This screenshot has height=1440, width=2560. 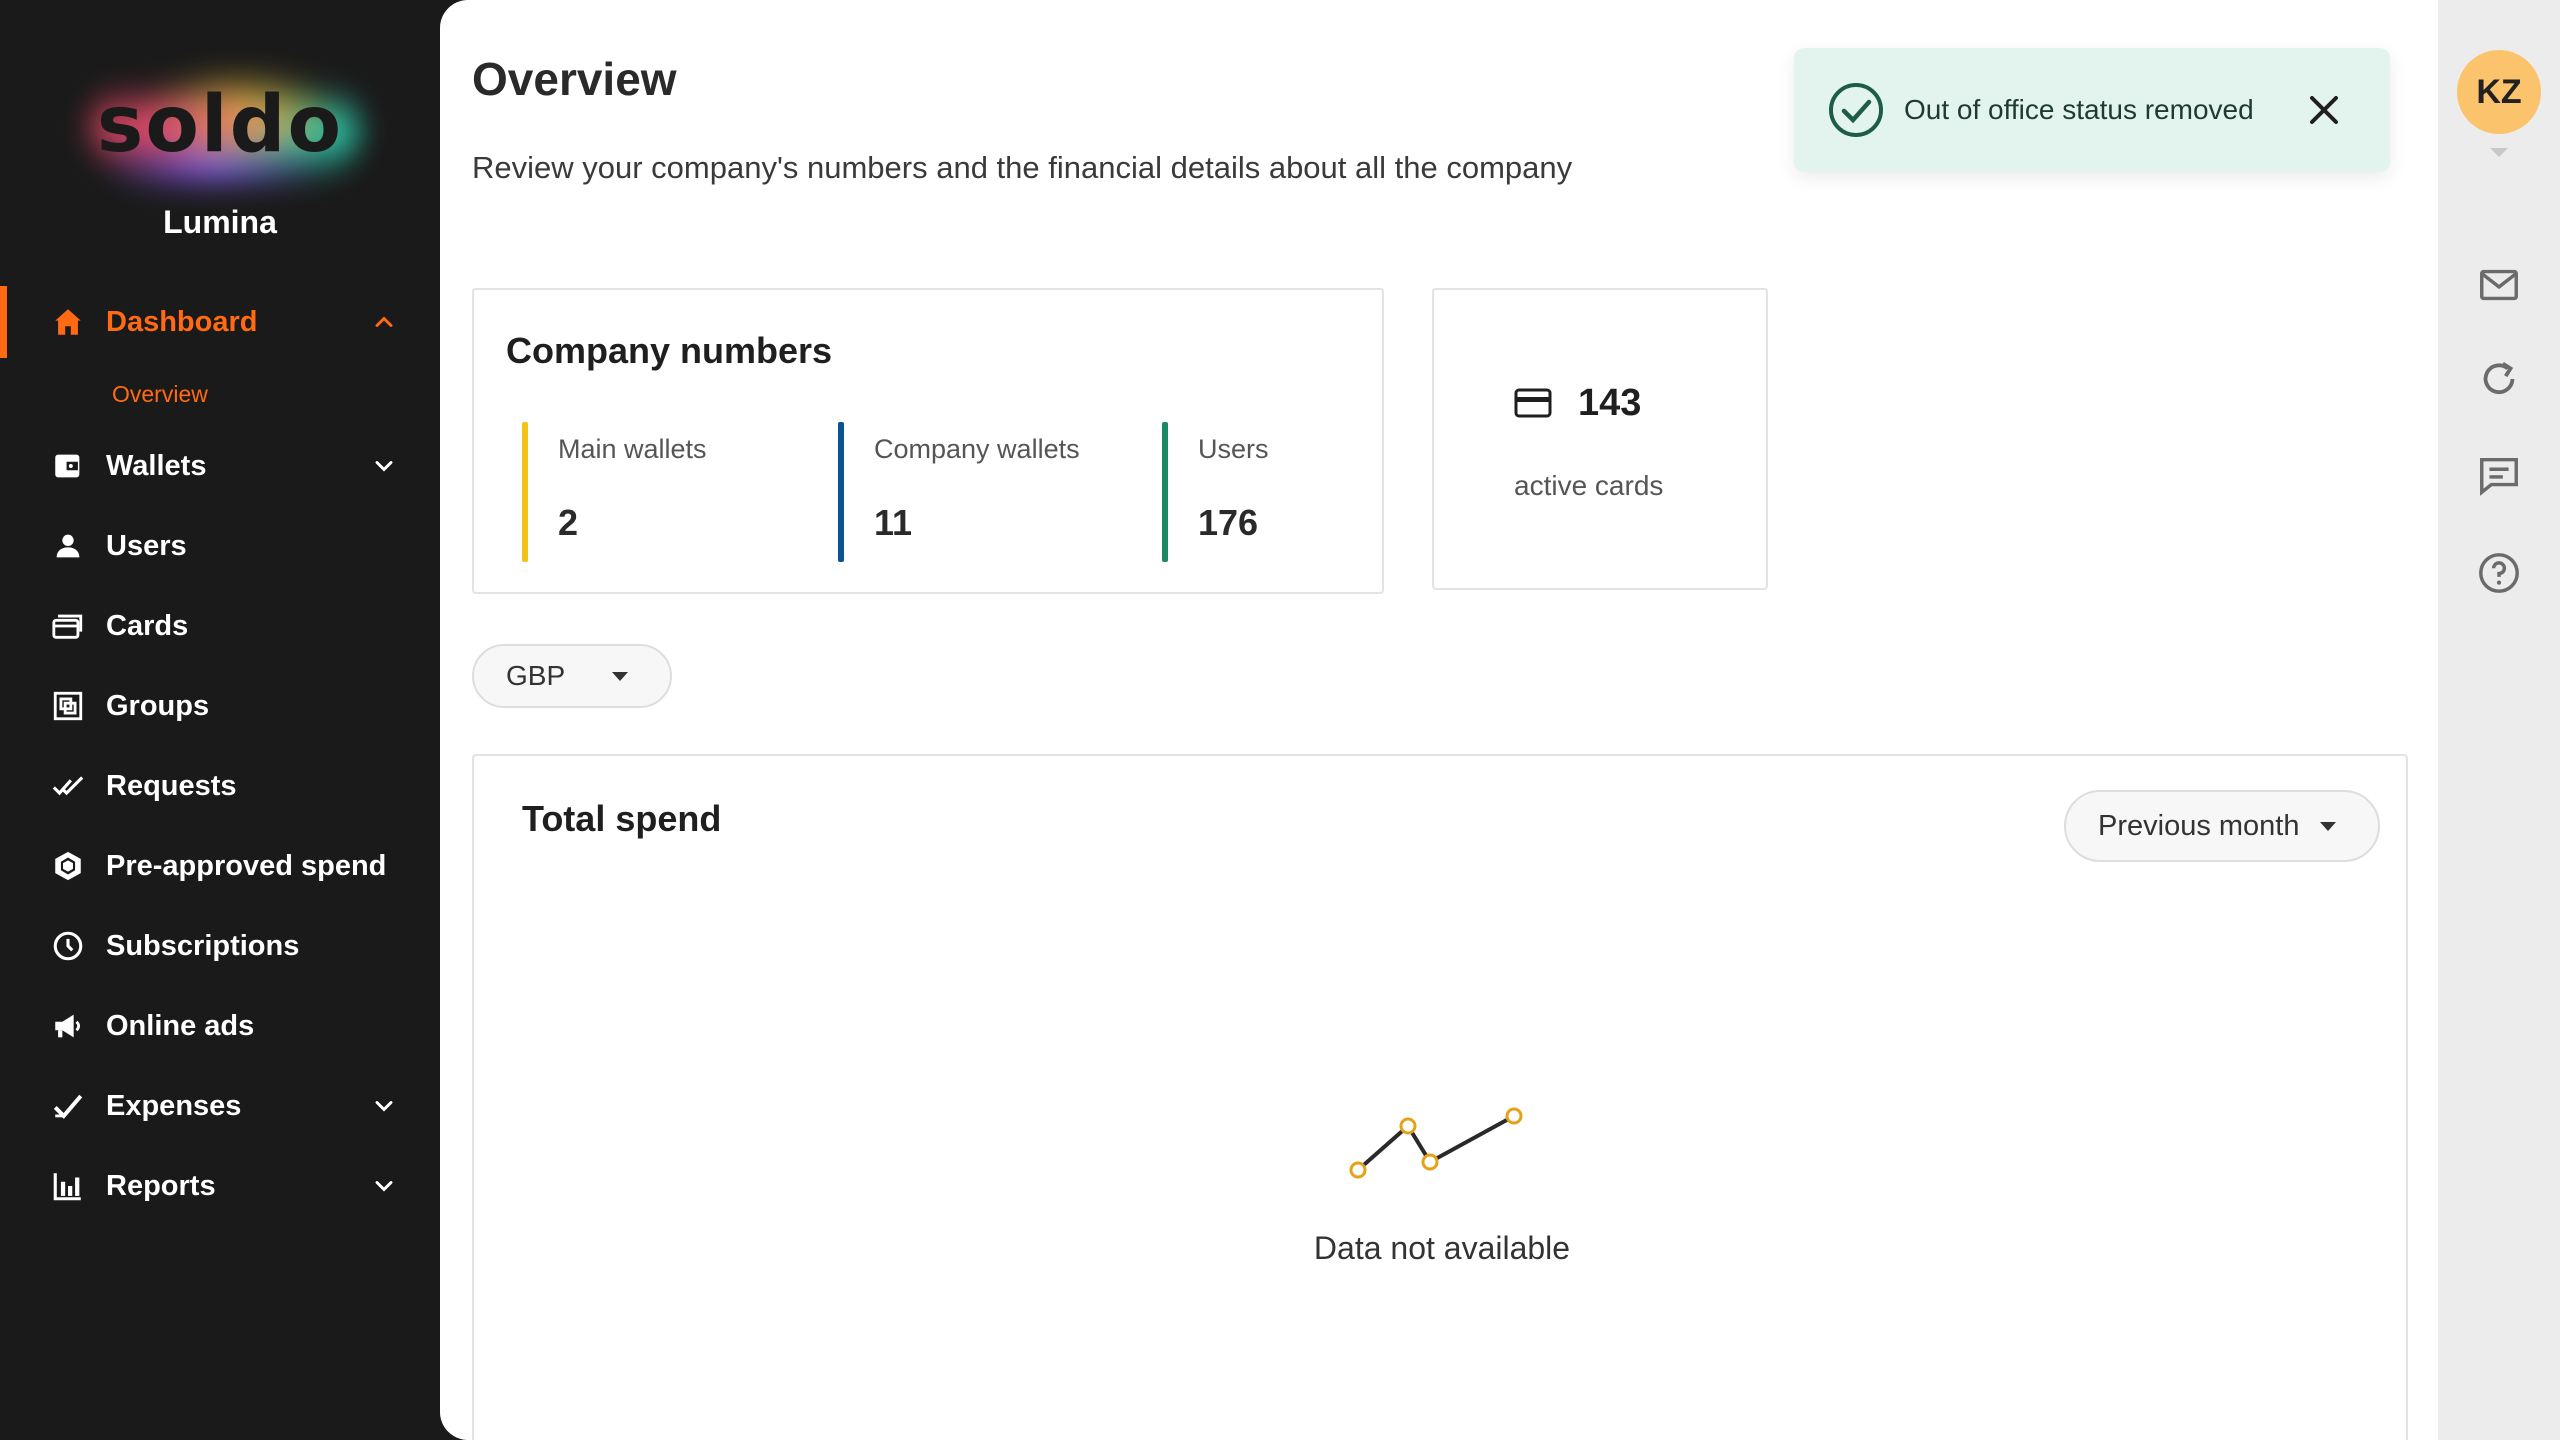 I want to click on mail-button, so click(x=2499, y=285).